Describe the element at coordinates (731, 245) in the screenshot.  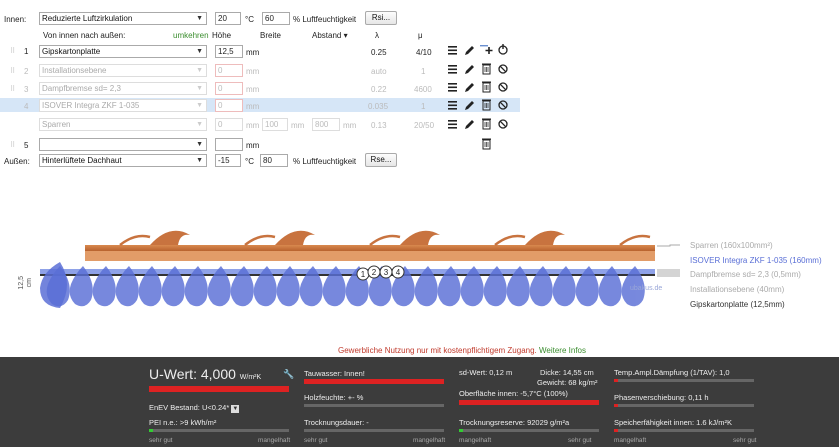
I see `legend-sparren: Sparren (160x100mm²)` at that location.